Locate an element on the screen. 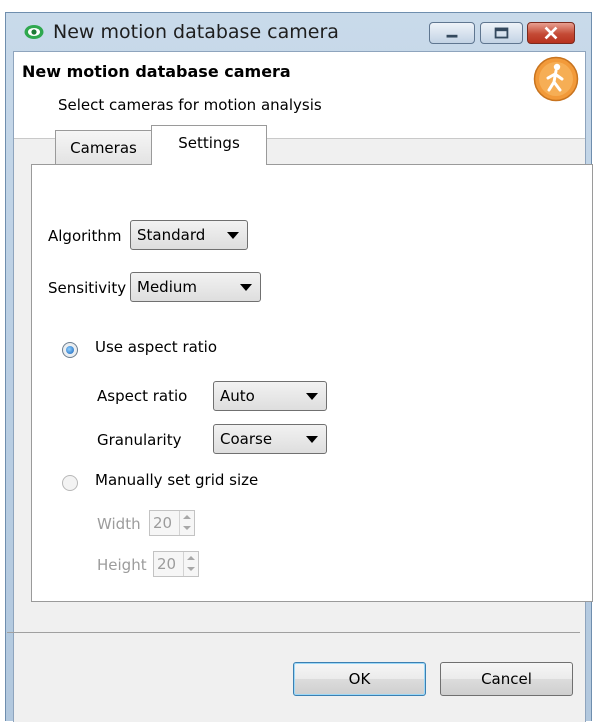  granularity-label: Granularity is located at coordinates (139, 440).